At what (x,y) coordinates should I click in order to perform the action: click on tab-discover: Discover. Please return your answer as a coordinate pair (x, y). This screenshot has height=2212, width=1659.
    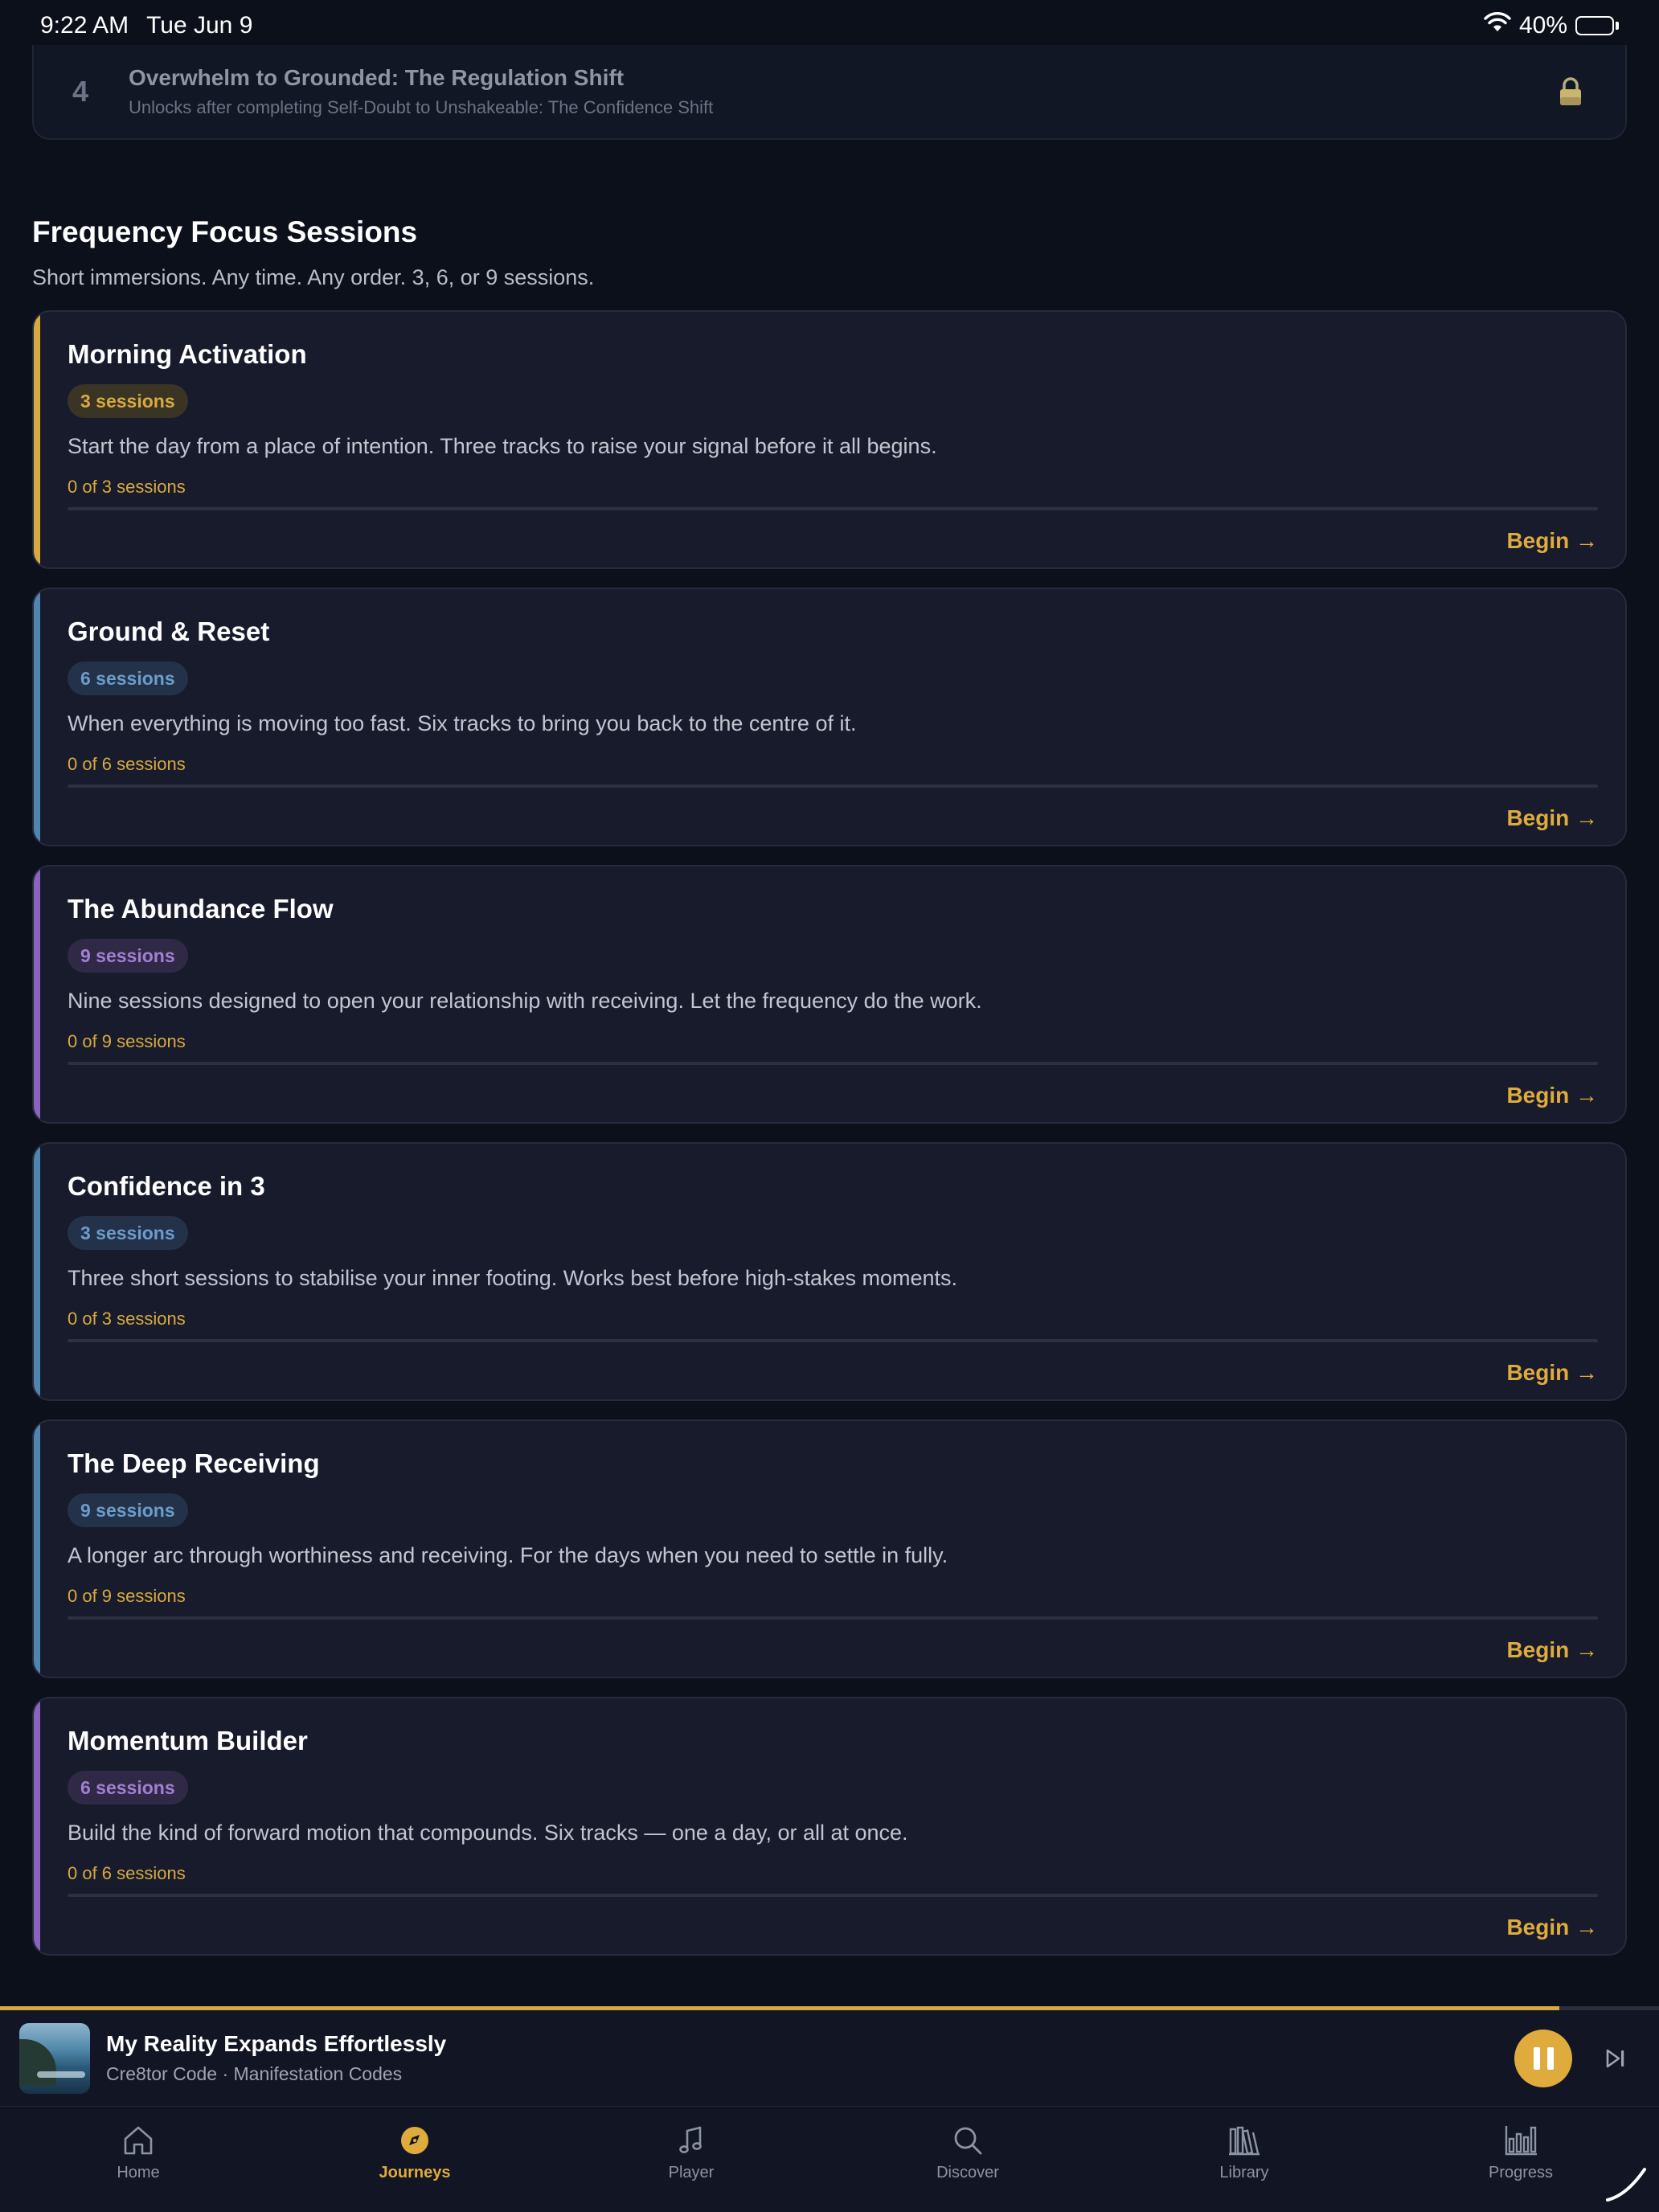
    Looking at the image, I should click on (968, 2160).